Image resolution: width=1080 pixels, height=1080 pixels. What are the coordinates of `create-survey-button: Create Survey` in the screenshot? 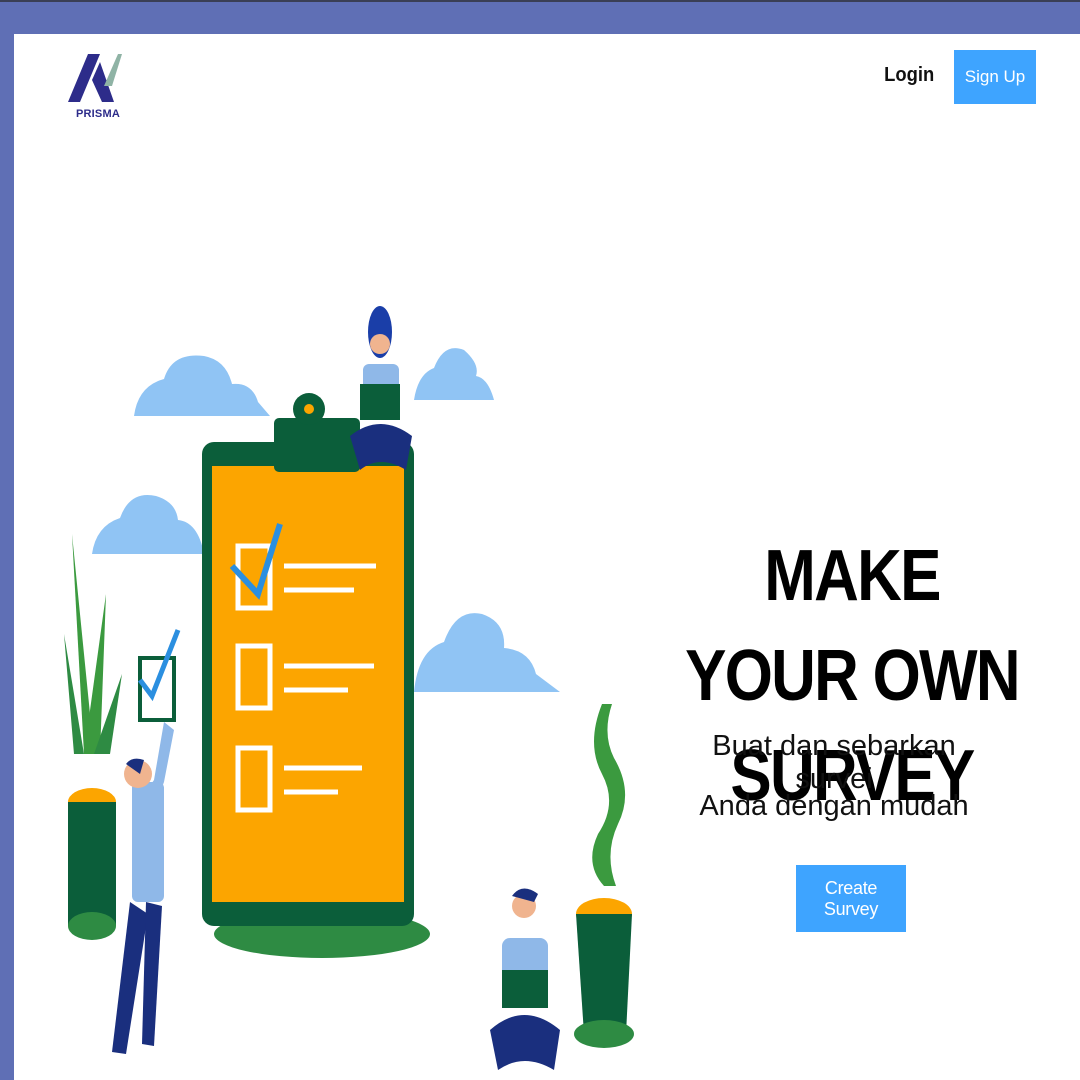 It's located at (851, 898).